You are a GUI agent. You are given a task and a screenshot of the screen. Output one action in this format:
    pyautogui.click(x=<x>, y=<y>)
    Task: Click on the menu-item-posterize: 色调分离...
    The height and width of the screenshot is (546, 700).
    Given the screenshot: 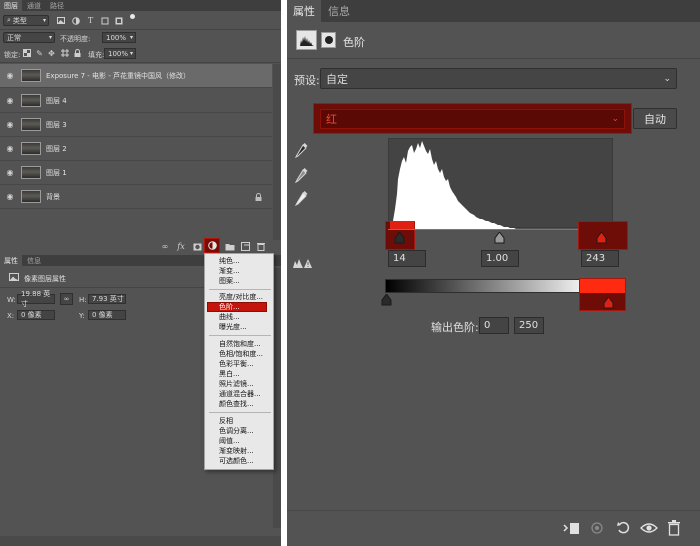 What is the action you would take?
    pyautogui.click(x=236, y=431)
    